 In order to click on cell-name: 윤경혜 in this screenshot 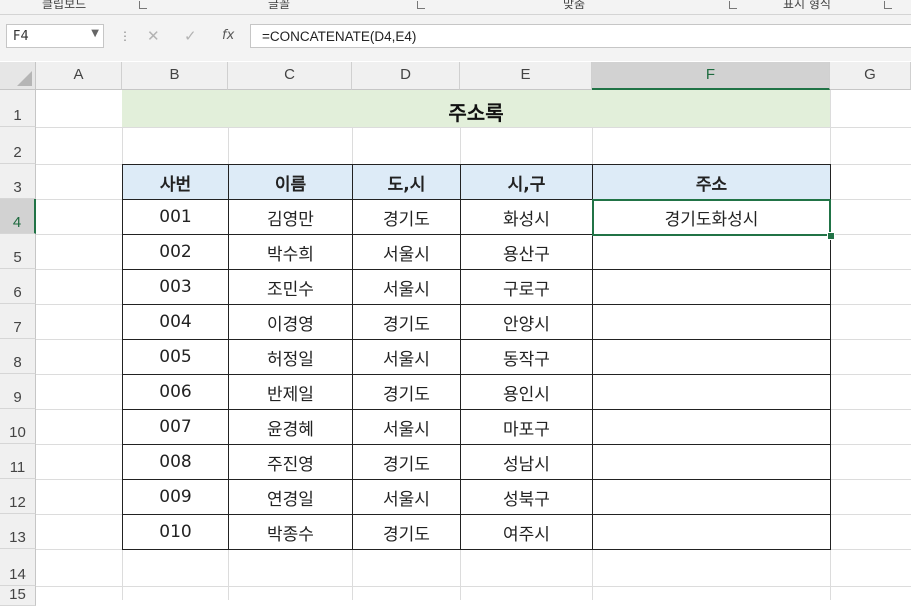, I will do `click(290, 427)`.